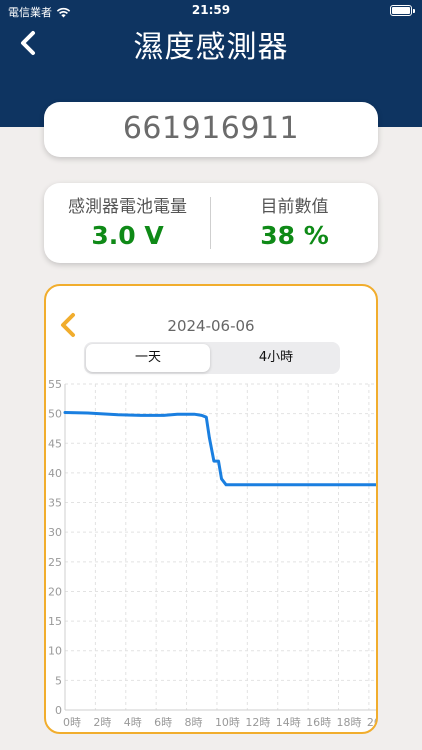 The image size is (422, 750). What do you see at coordinates (55, 443) in the screenshot?
I see `y-tick-label: 45` at bounding box center [55, 443].